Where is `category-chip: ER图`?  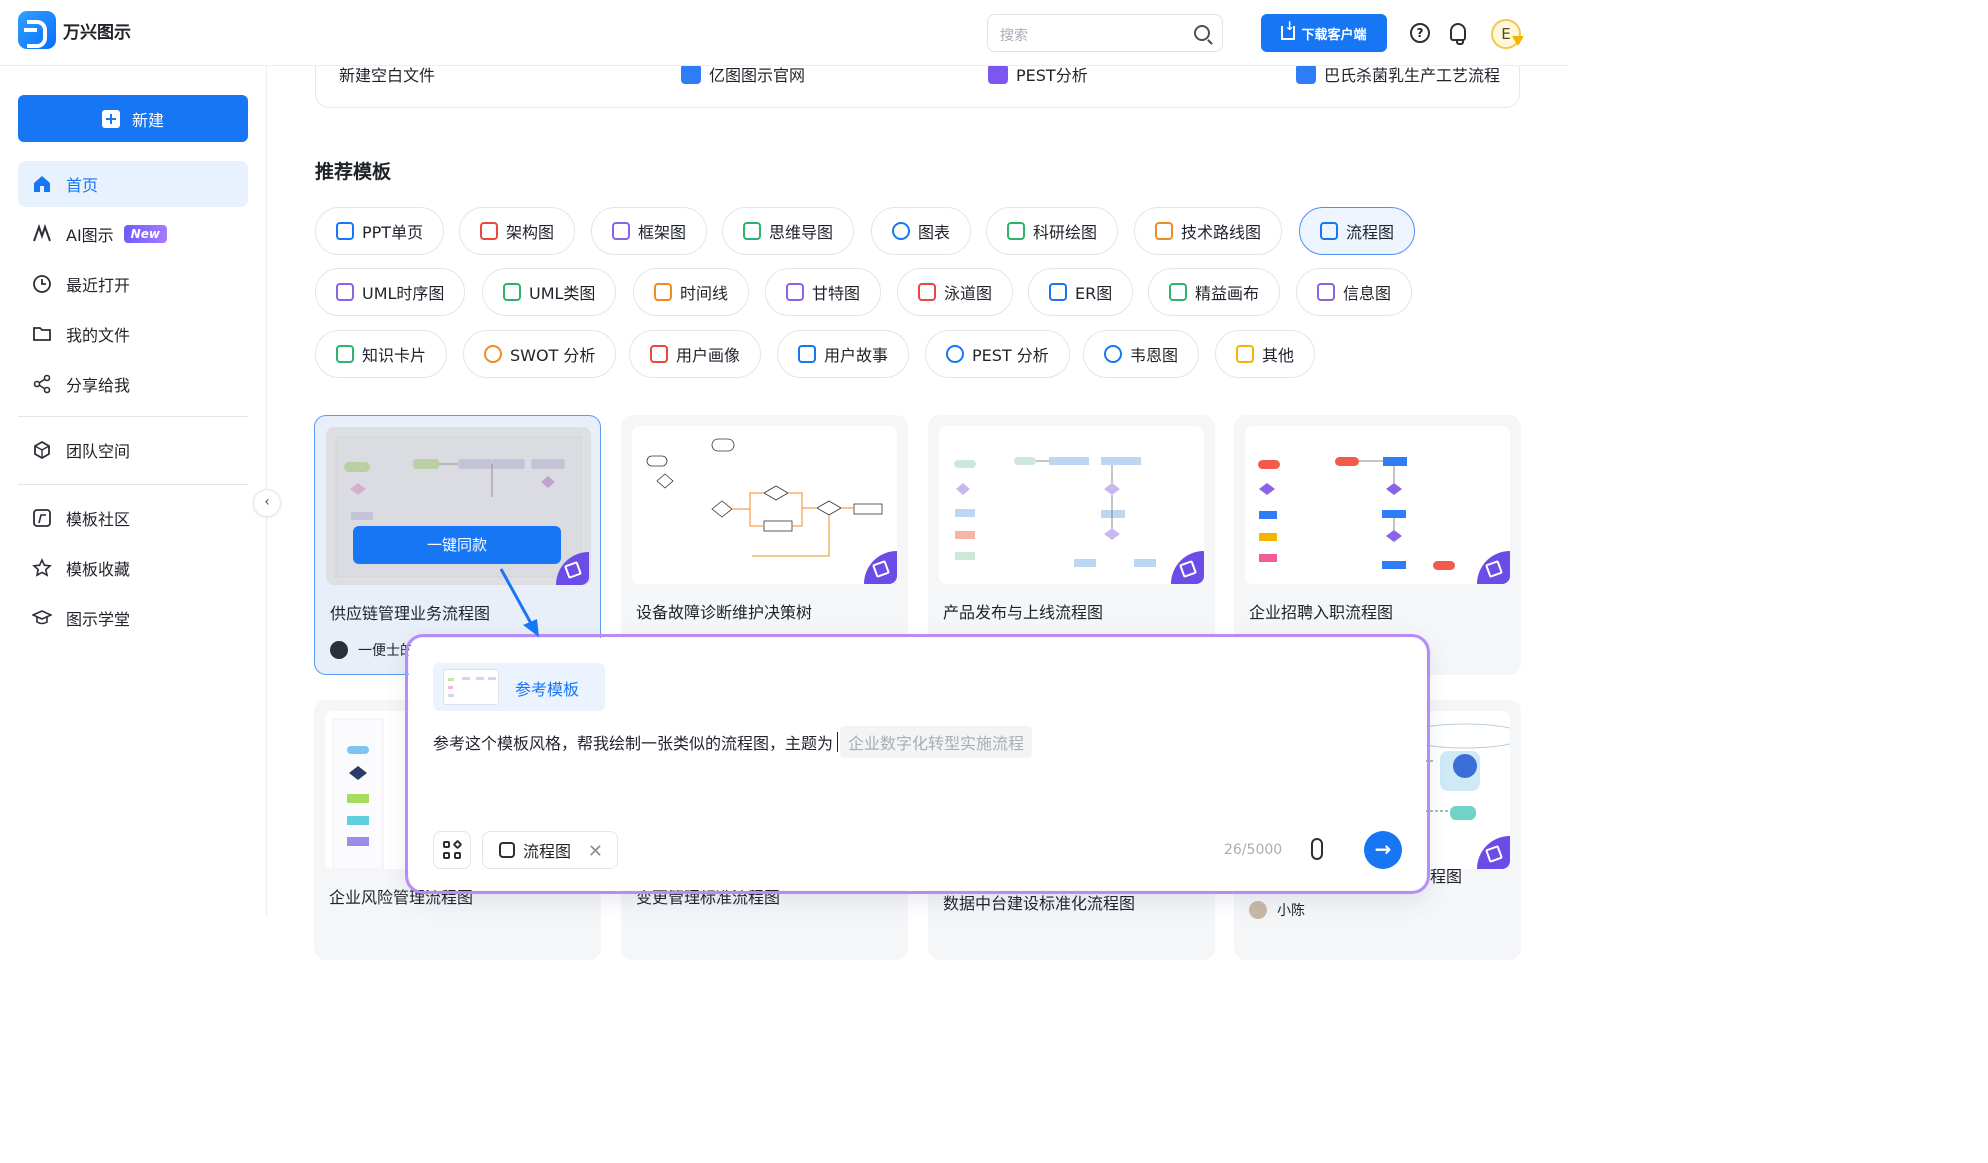 category-chip: ER图 is located at coordinates (1081, 292).